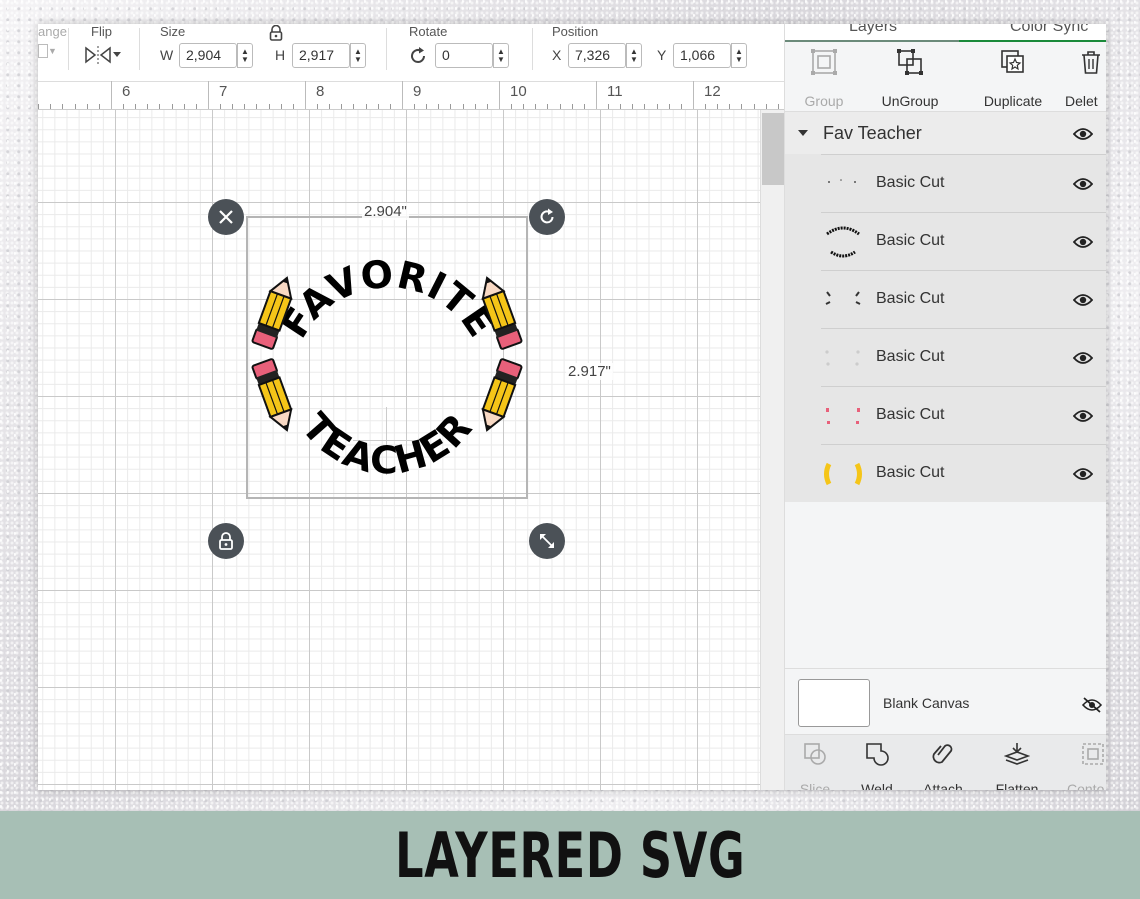 The image size is (1140, 899). I want to click on y-position-input: 1,066, so click(702, 55).